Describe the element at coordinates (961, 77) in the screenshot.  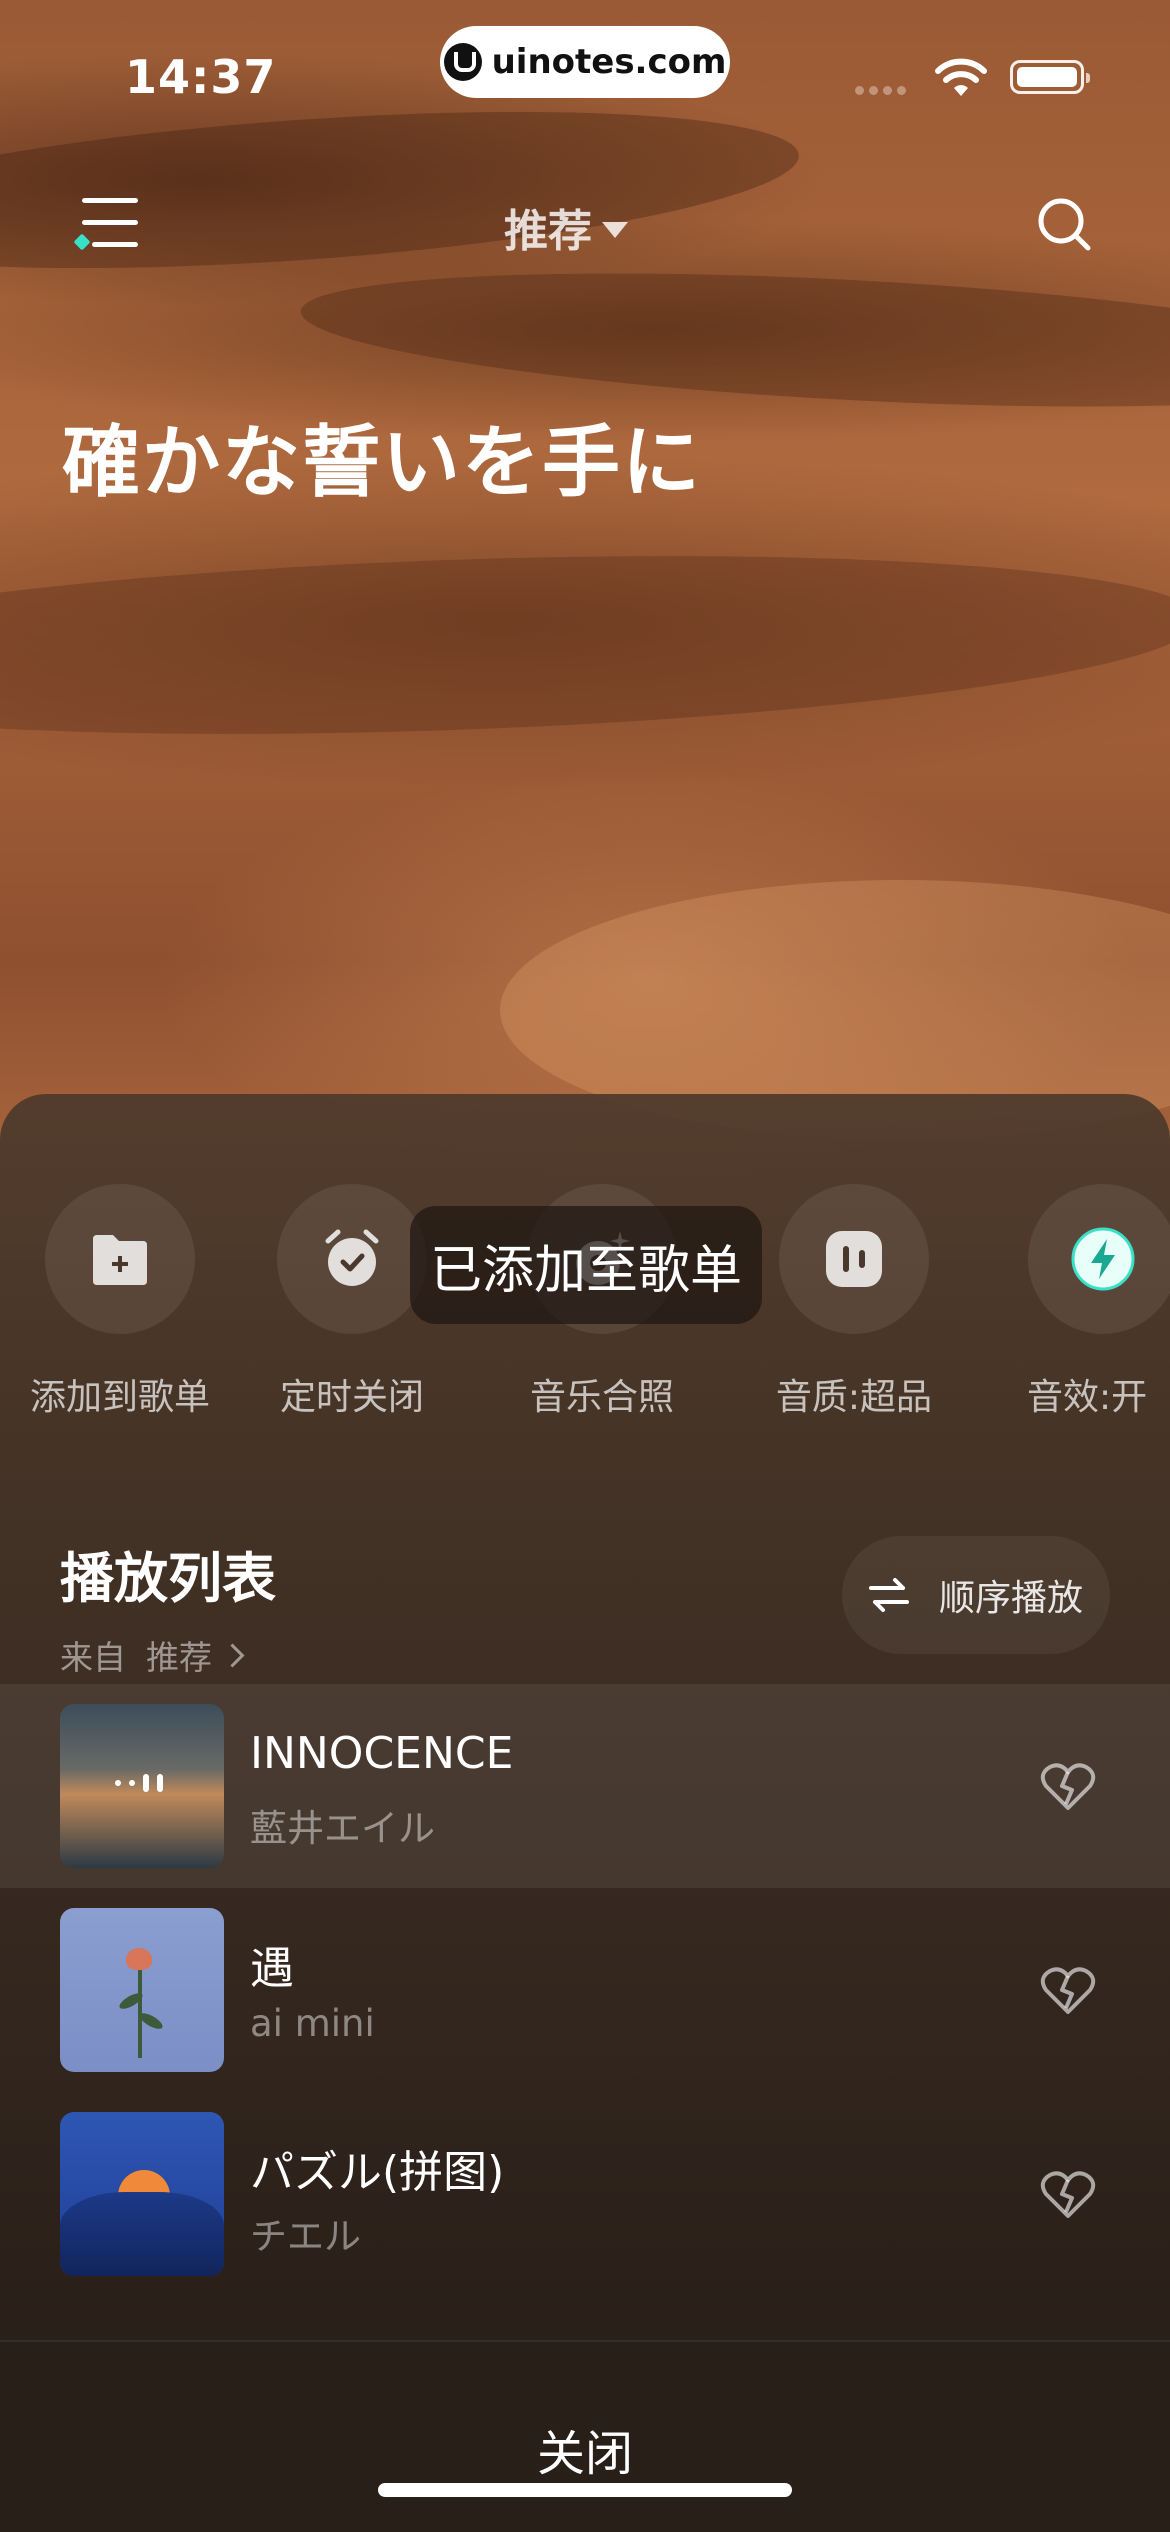
I see `wifi-icon` at that location.